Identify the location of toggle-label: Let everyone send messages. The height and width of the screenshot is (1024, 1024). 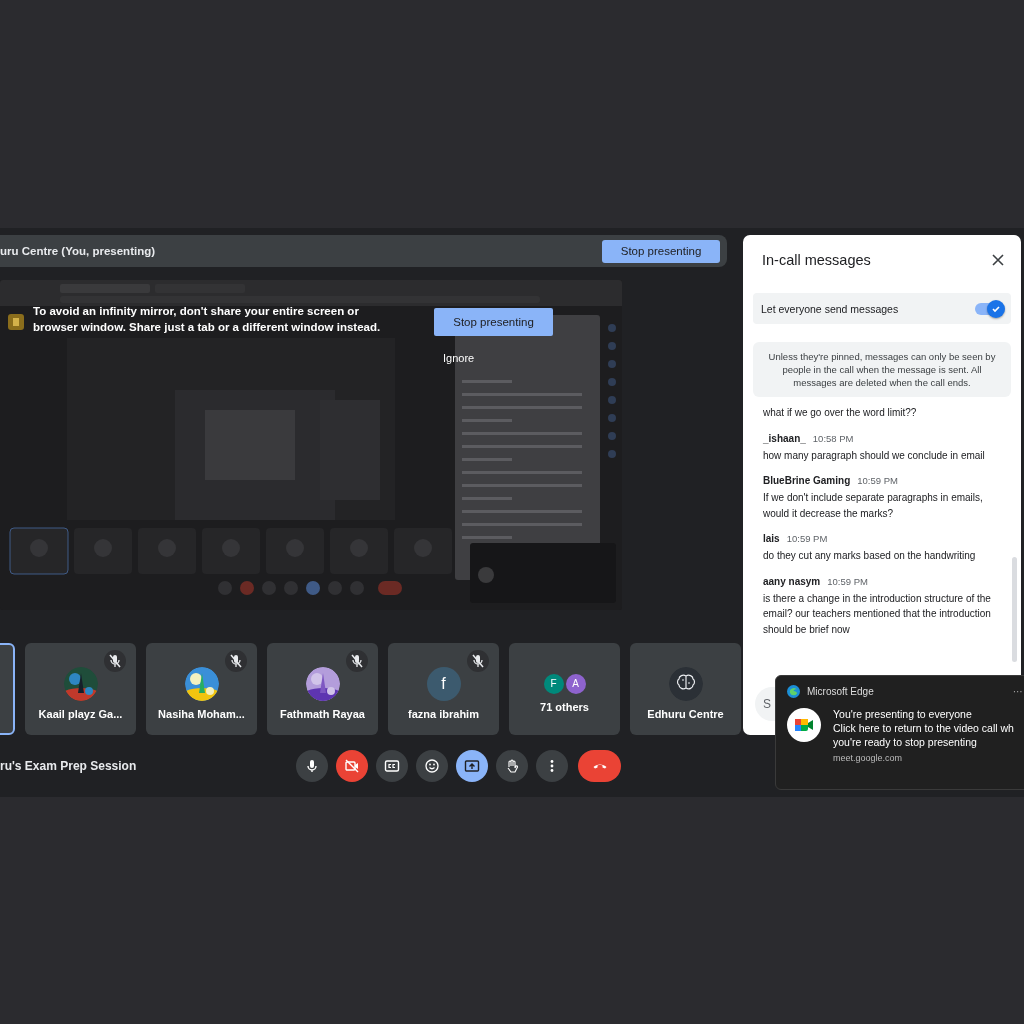
(830, 308).